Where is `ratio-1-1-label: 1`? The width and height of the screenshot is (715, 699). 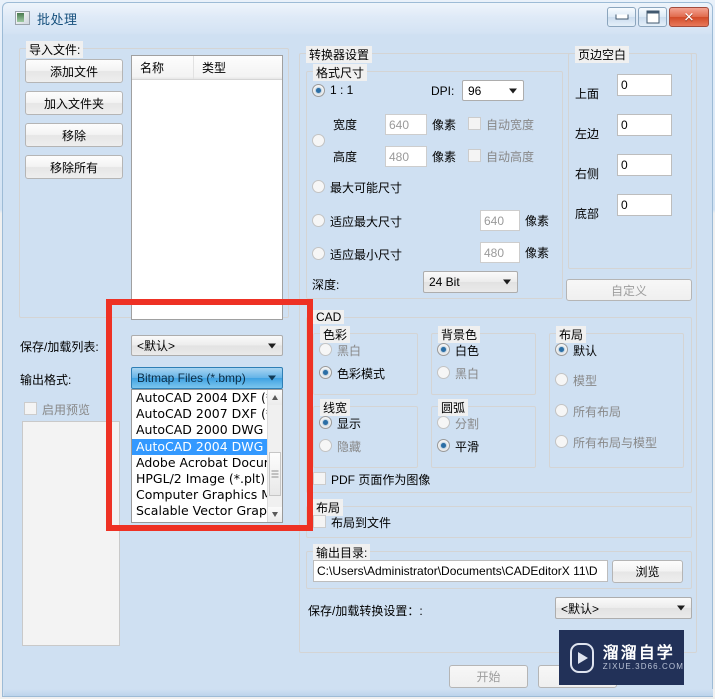 ratio-1-1-label: 1 is located at coordinates (342, 90).